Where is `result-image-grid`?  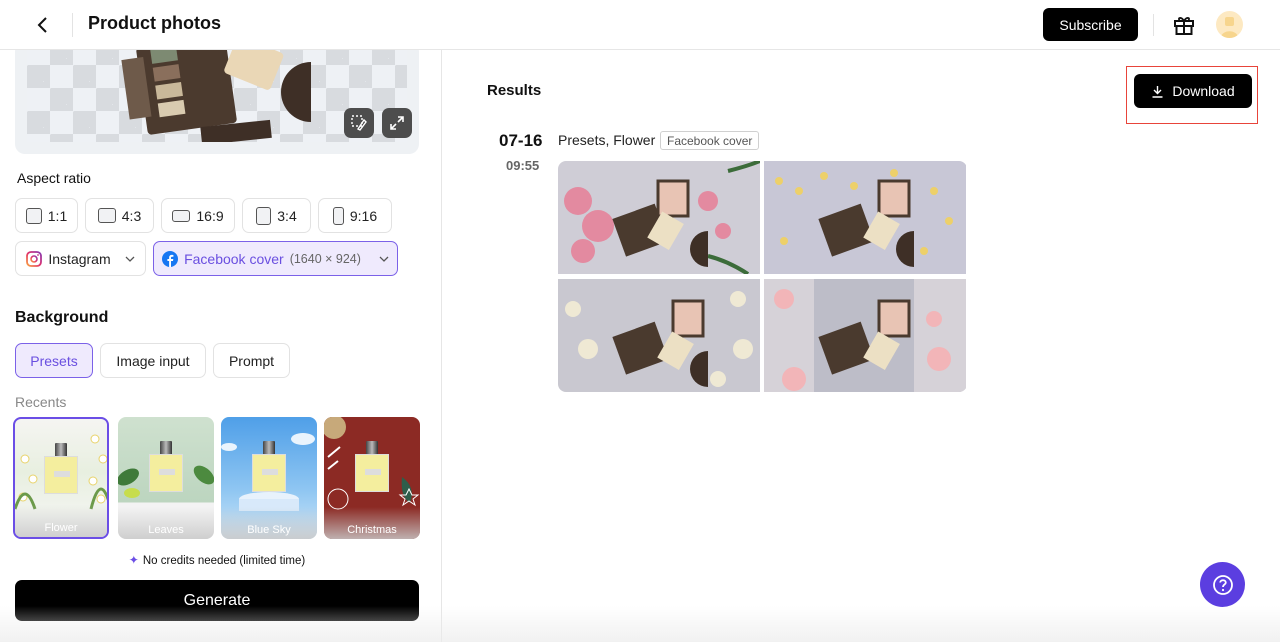
result-image-grid is located at coordinates (762, 276).